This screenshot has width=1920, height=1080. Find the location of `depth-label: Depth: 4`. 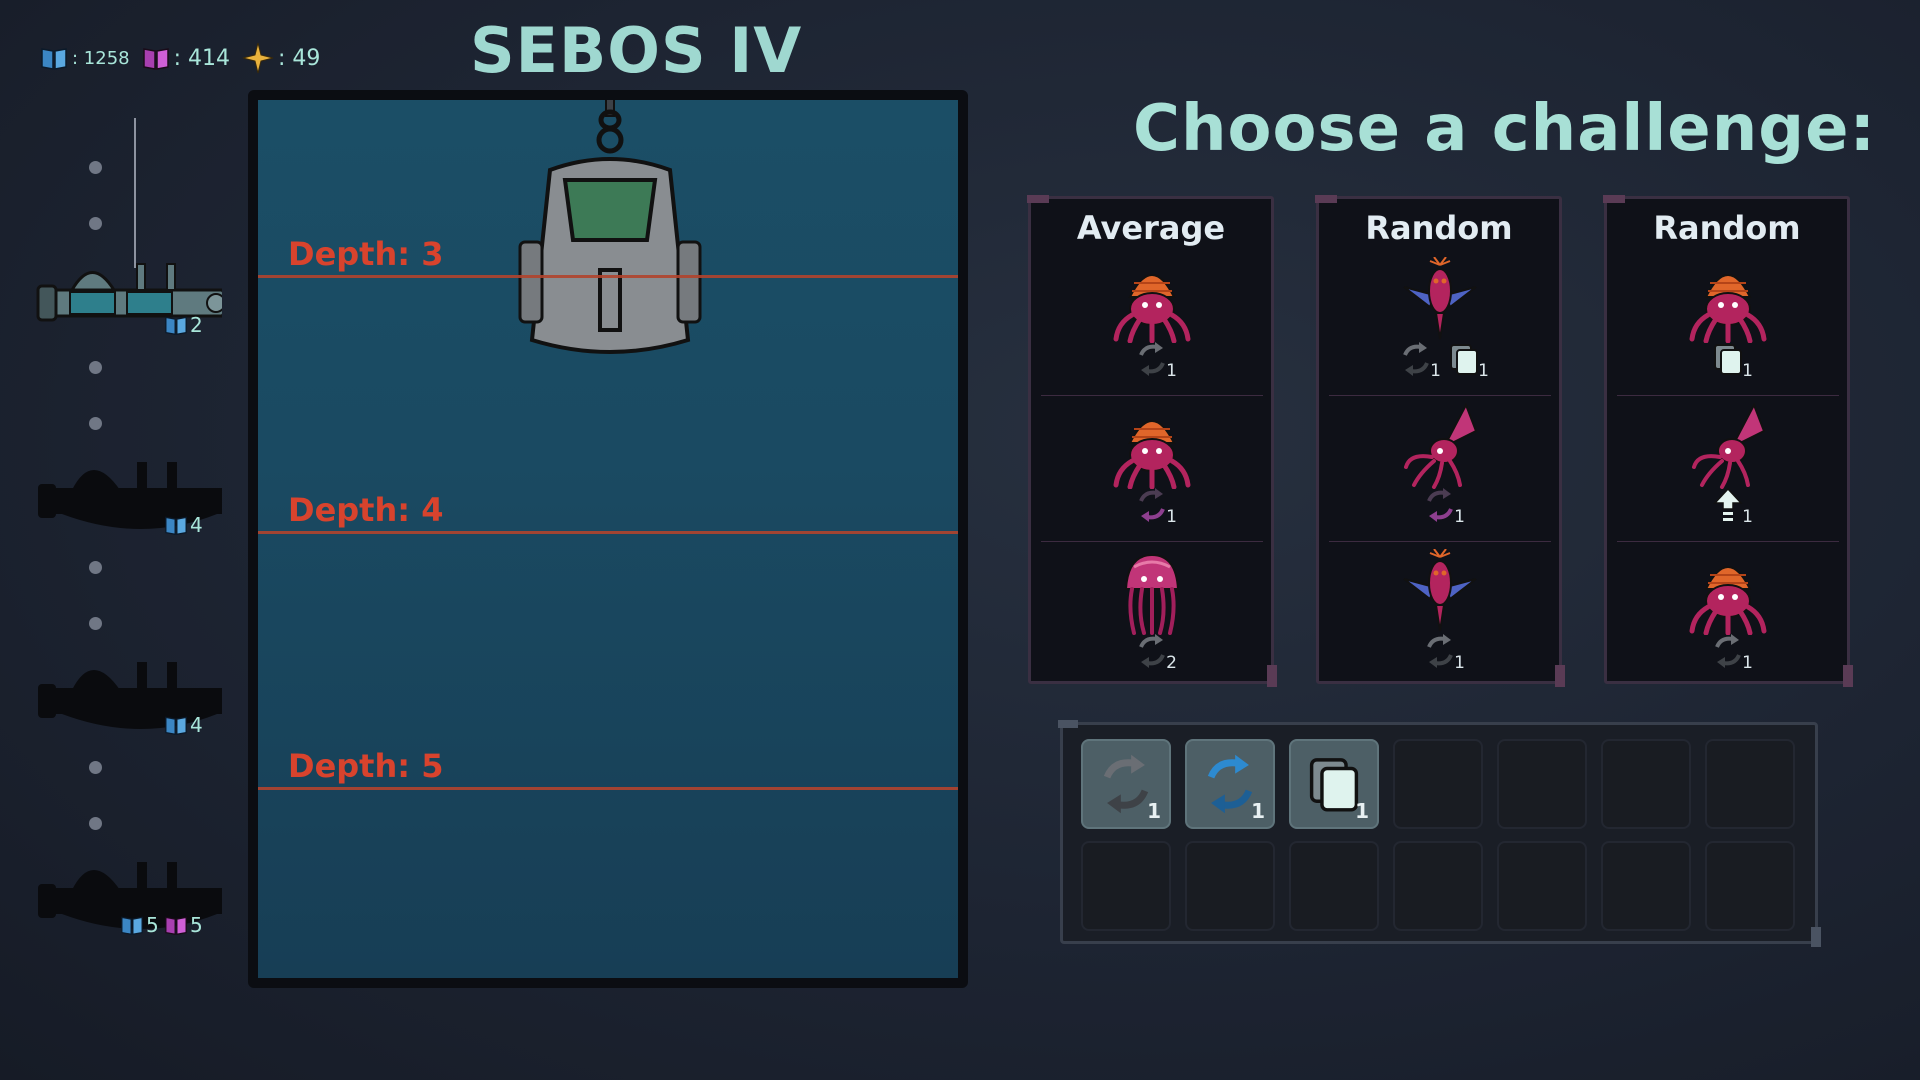

depth-label: Depth: 4 is located at coordinates (366, 510).